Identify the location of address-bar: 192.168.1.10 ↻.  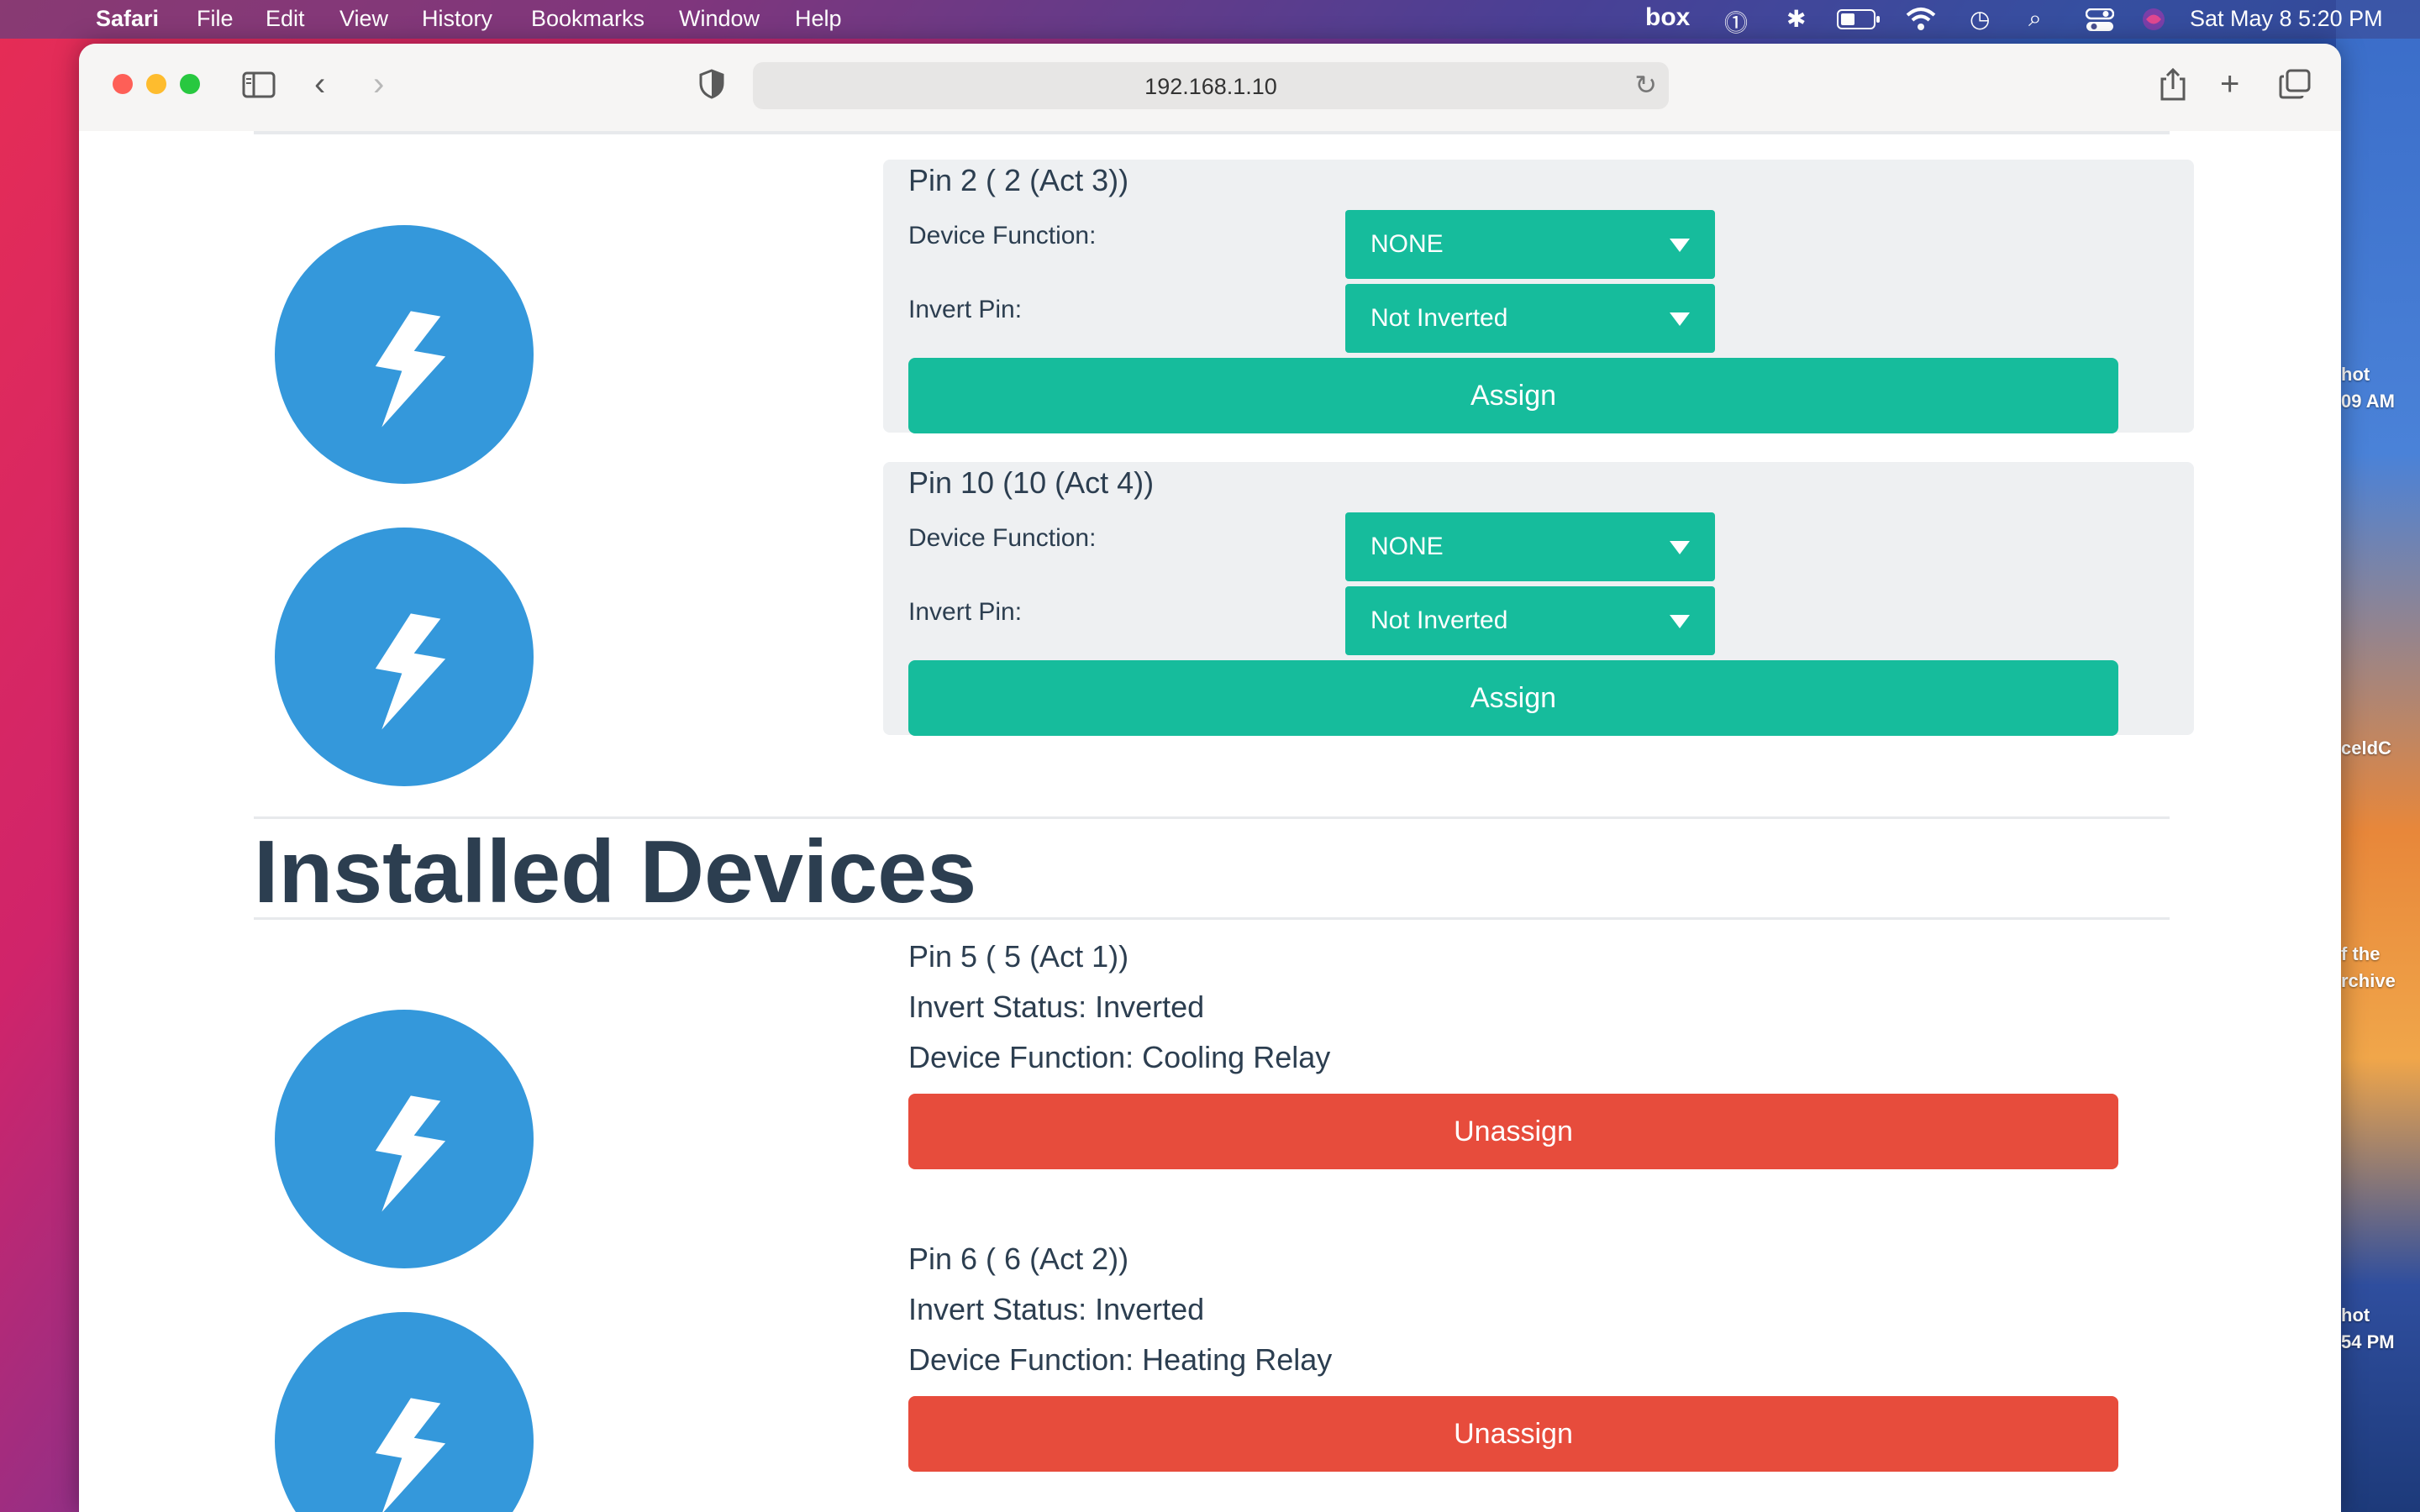
(1211, 85).